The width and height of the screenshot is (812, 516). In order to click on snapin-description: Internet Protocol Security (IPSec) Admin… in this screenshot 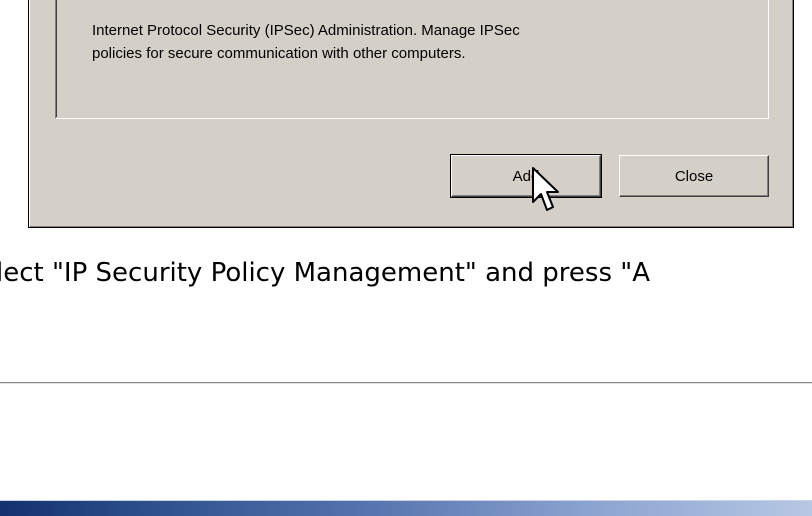, I will do `click(306, 42)`.